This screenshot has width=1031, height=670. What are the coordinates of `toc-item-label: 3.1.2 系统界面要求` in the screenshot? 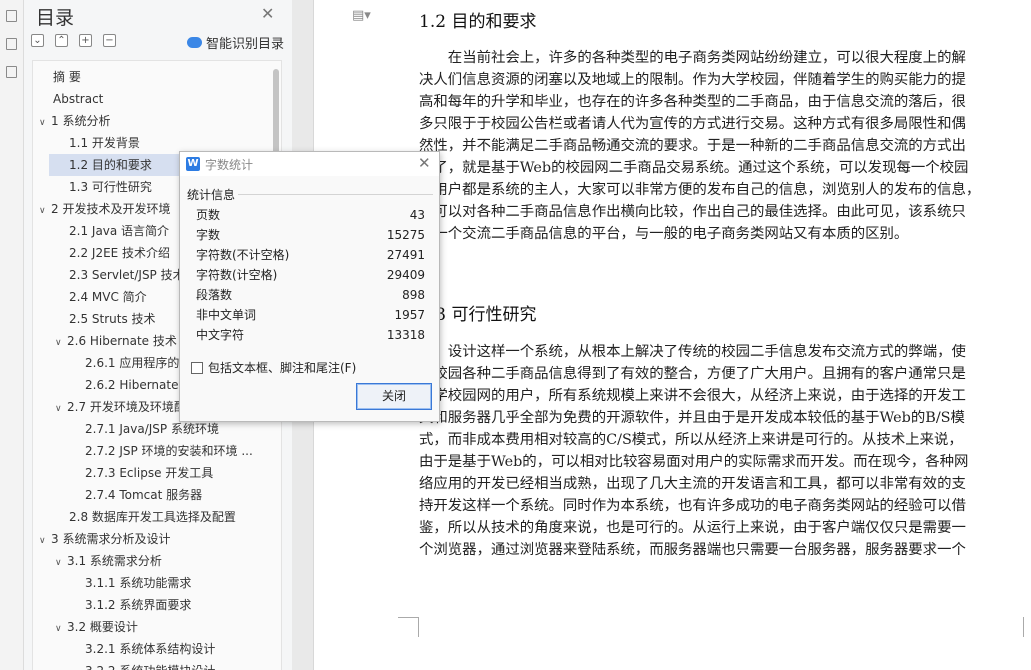 It's located at (138, 605).